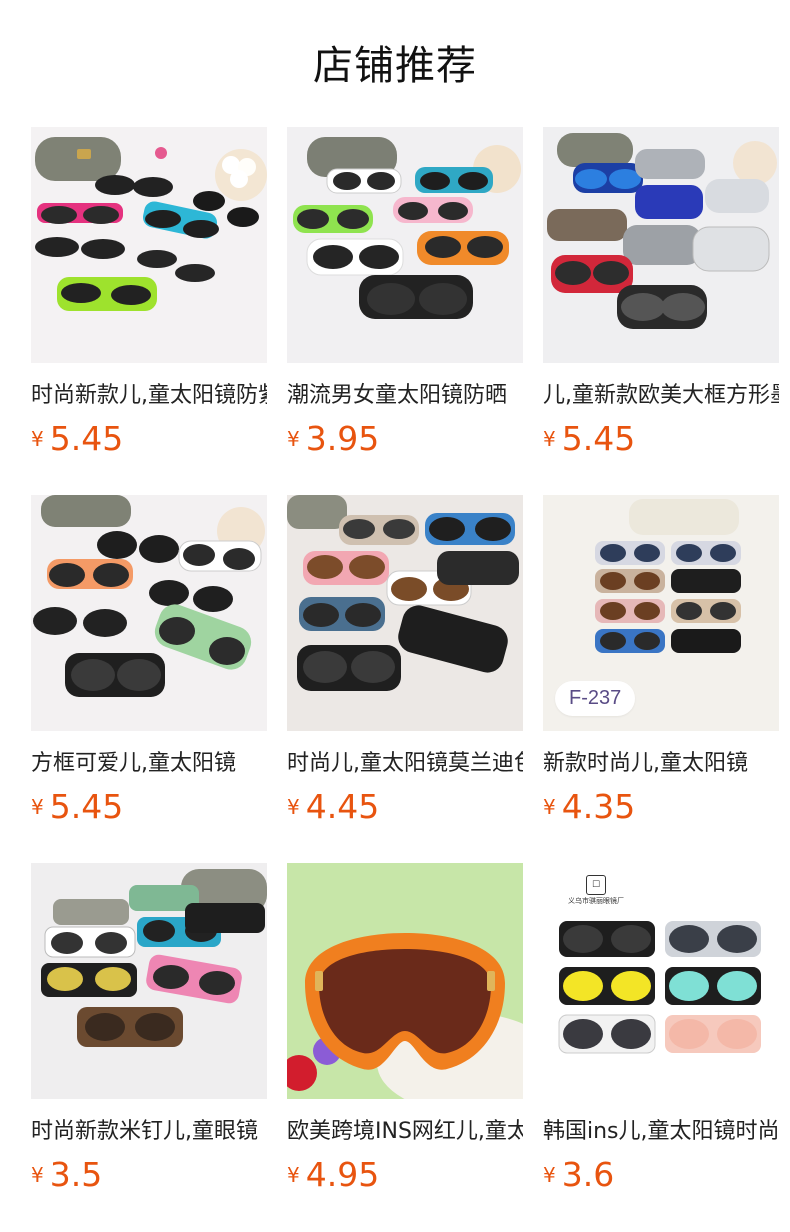 This screenshot has width=790, height=1232. Describe the element at coordinates (661, 1132) in the screenshot. I see `product-name: 韩国ins儿,童太阳镜时尚` at that location.